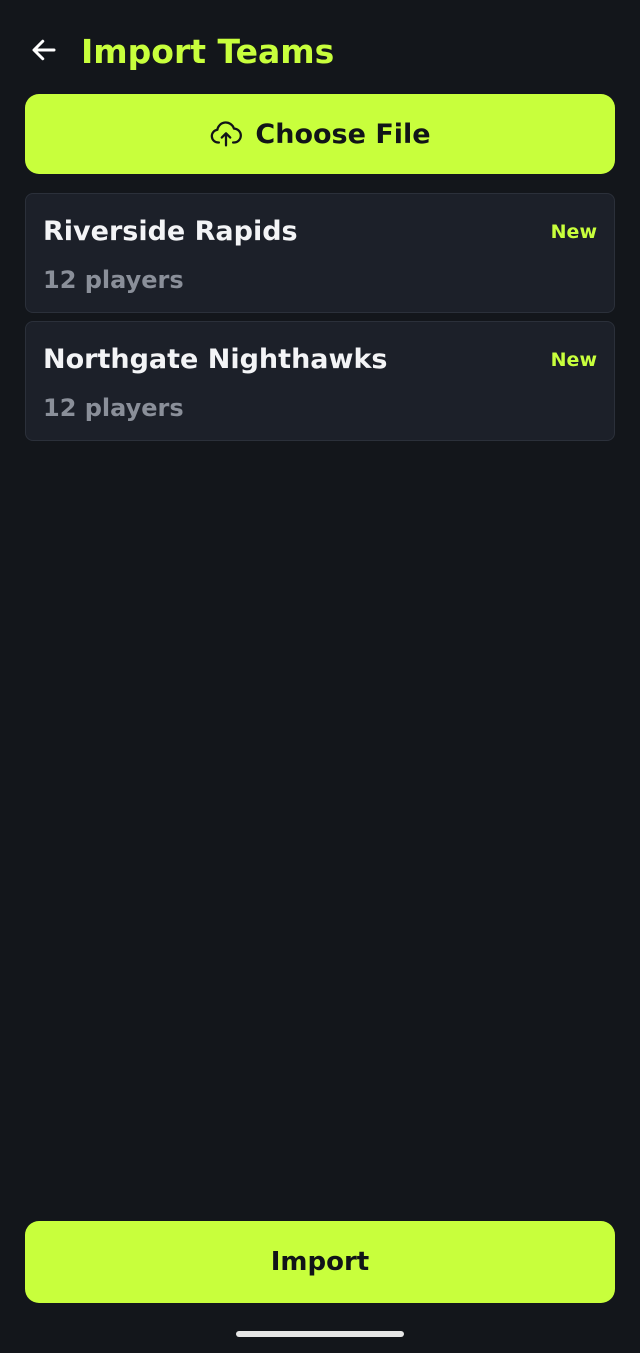 The image size is (640, 1353). I want to click on import-button-label: Import, so click(320, 1262).